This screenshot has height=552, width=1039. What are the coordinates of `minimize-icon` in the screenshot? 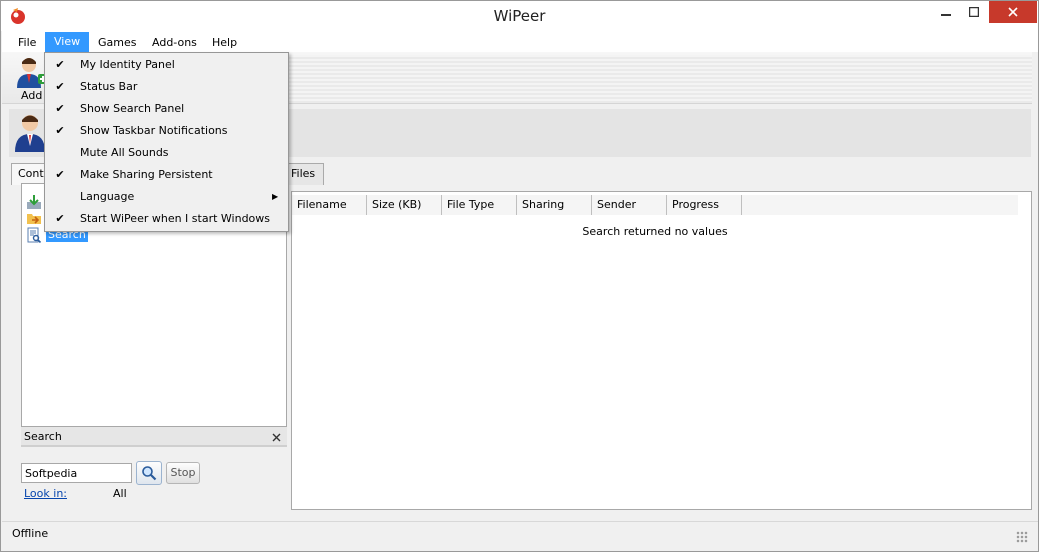 It's located at (946, 15).